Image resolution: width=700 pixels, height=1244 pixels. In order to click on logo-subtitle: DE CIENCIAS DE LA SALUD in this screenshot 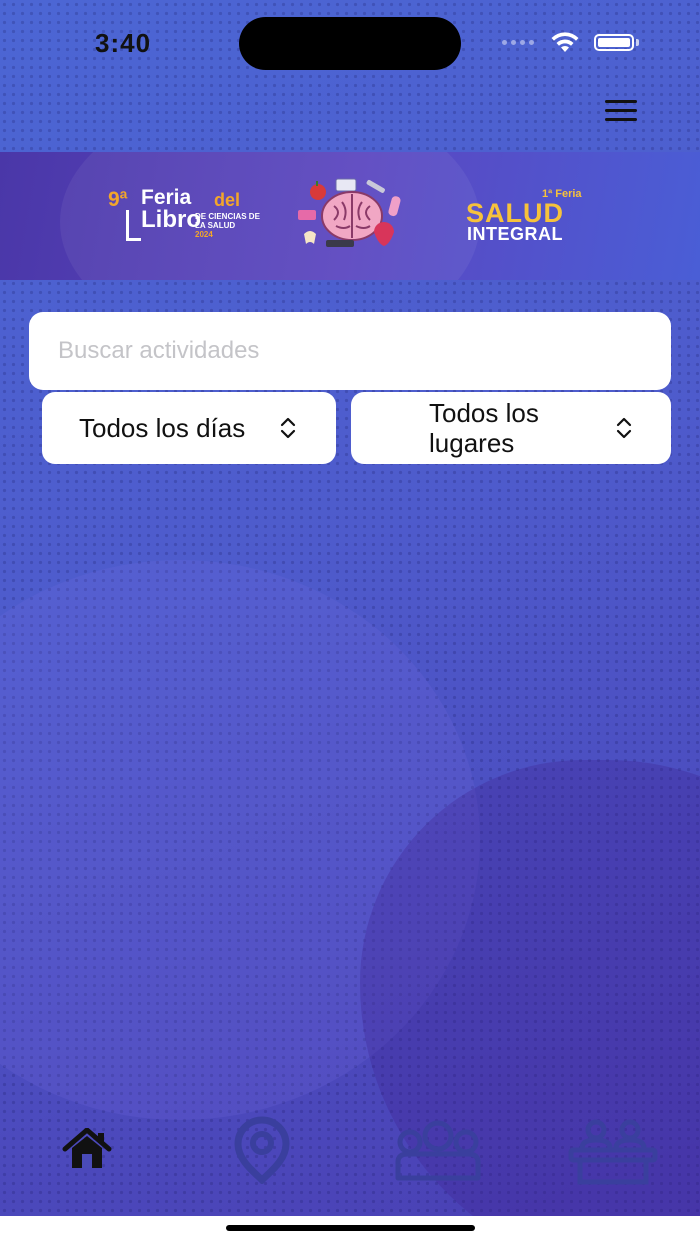, I will do `click(227, 221)`.